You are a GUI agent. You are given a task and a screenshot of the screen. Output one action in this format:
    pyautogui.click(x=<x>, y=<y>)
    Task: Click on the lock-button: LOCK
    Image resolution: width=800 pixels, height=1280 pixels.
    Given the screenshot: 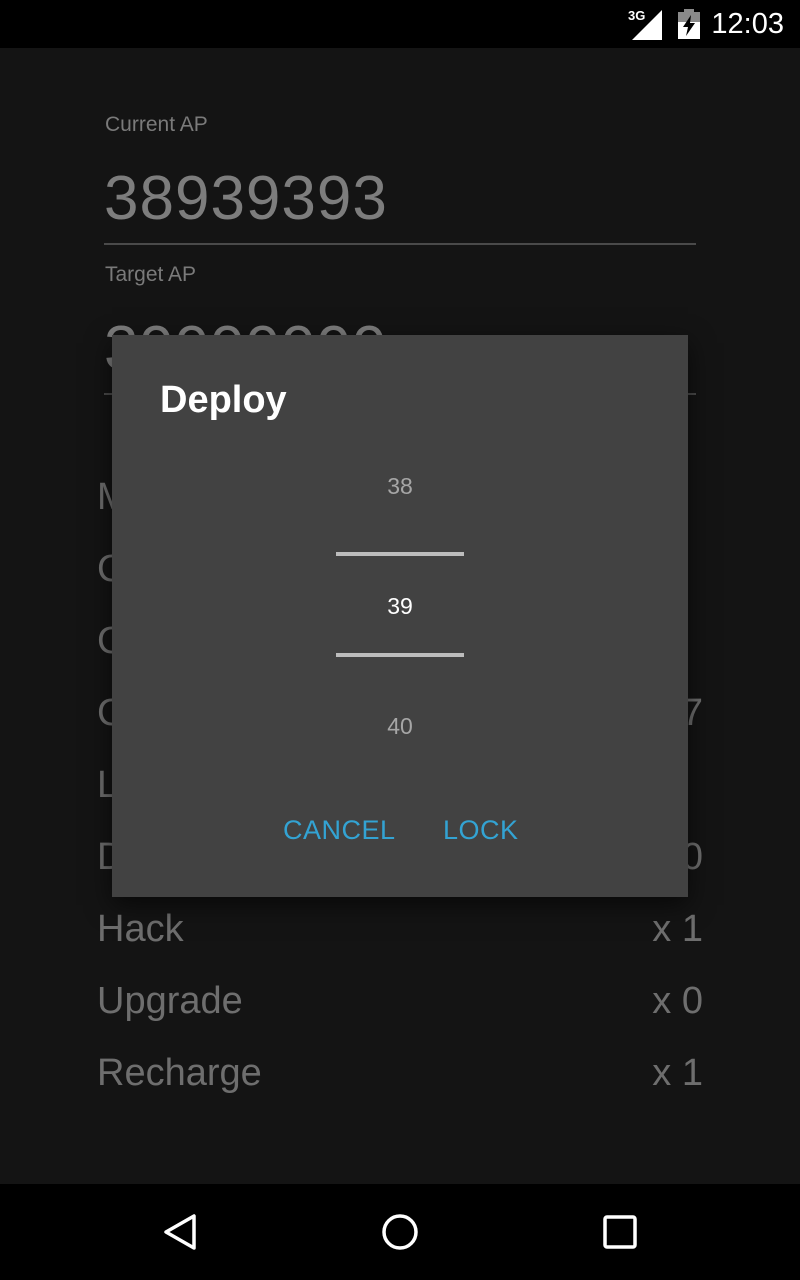 What is the action you would take?
    pyautogui.click(x=481, y=830)
    